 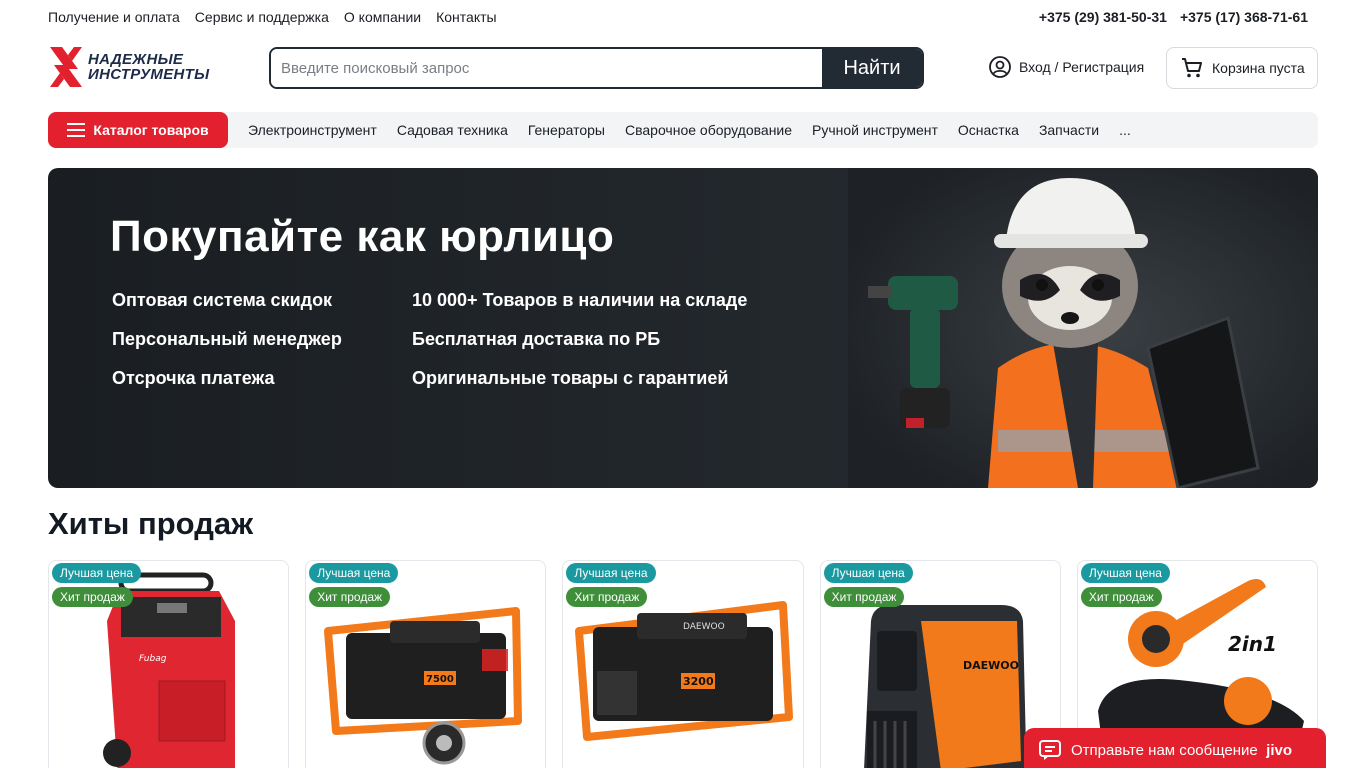 What do you see at coordinates (1082, 67) in the screenshot?
I see `login-label: Вход / Регистрация` at bounding box center [1082, 67].